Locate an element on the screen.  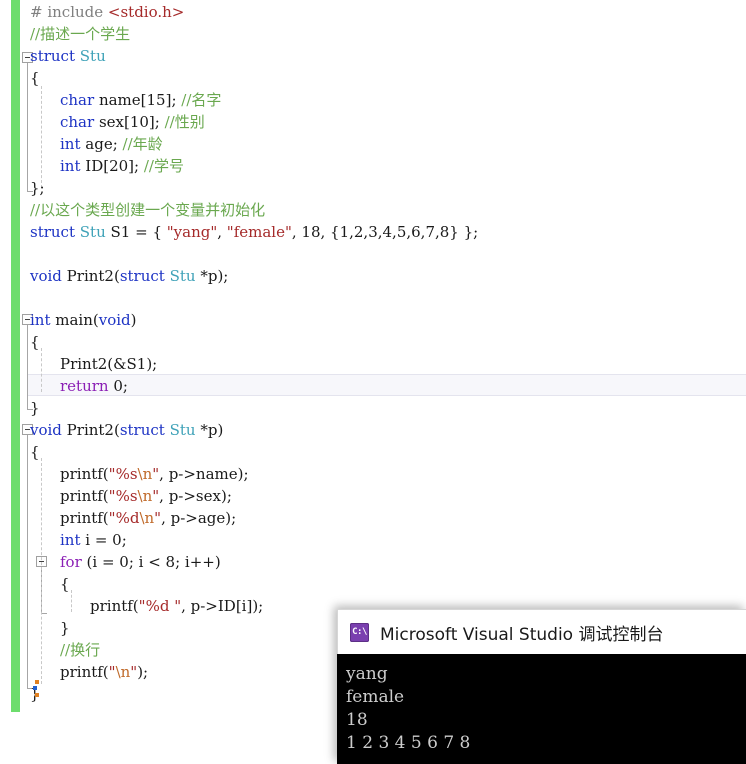
code-token: , 18, {1,2,3,4,5,6,7,8} }; is located at coordinates (385, 232).